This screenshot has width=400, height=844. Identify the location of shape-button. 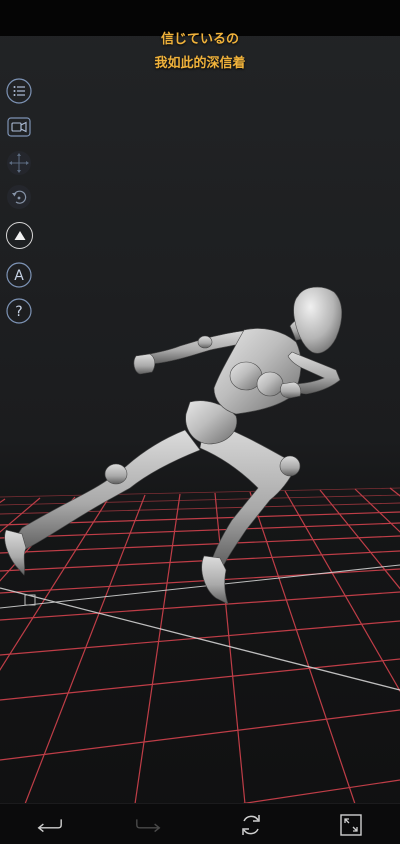
(19, 235).